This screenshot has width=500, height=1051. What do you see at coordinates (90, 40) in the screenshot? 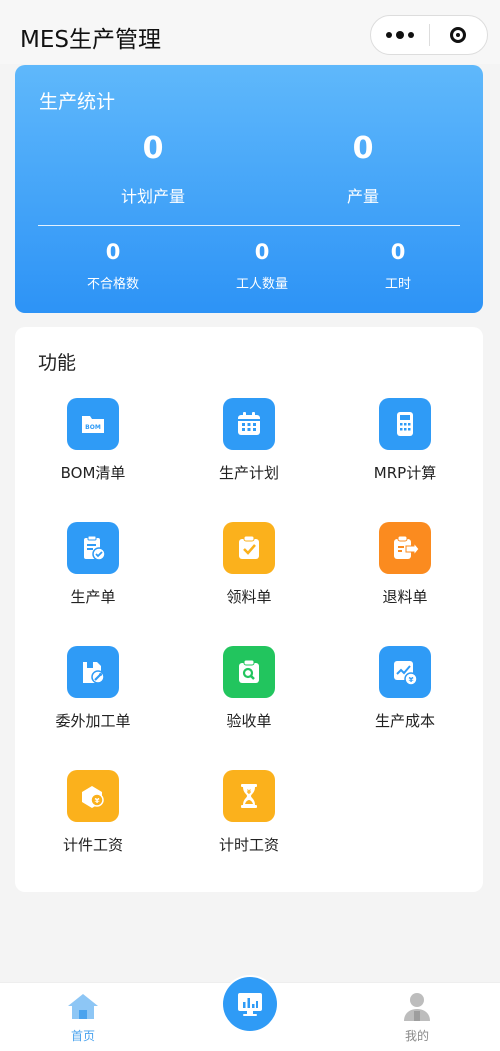
I see `app-title: MES生产管理` at bounding box center [90, 40].